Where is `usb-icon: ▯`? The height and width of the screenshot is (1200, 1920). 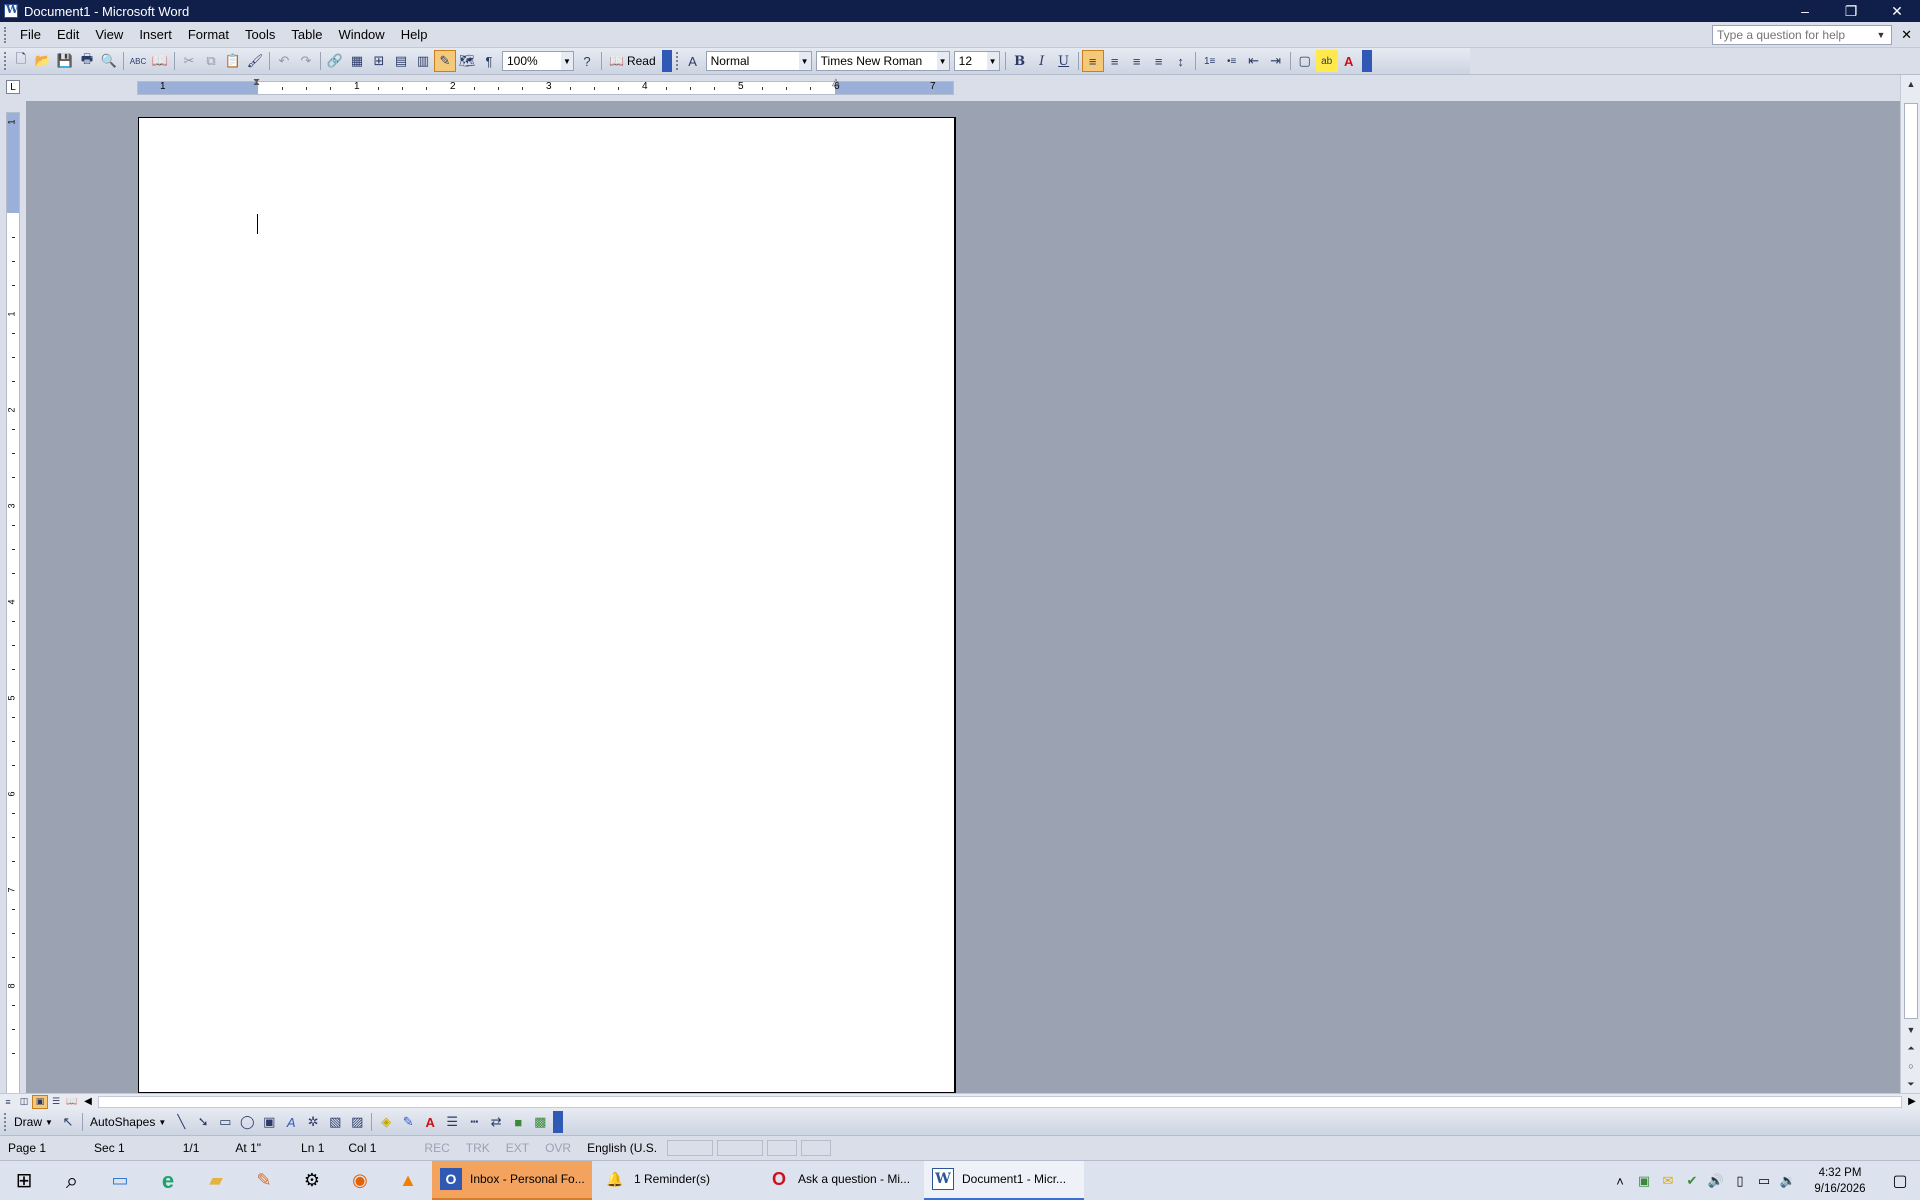
usb-icon: ▯ is located at coordinates (1740, 1181).